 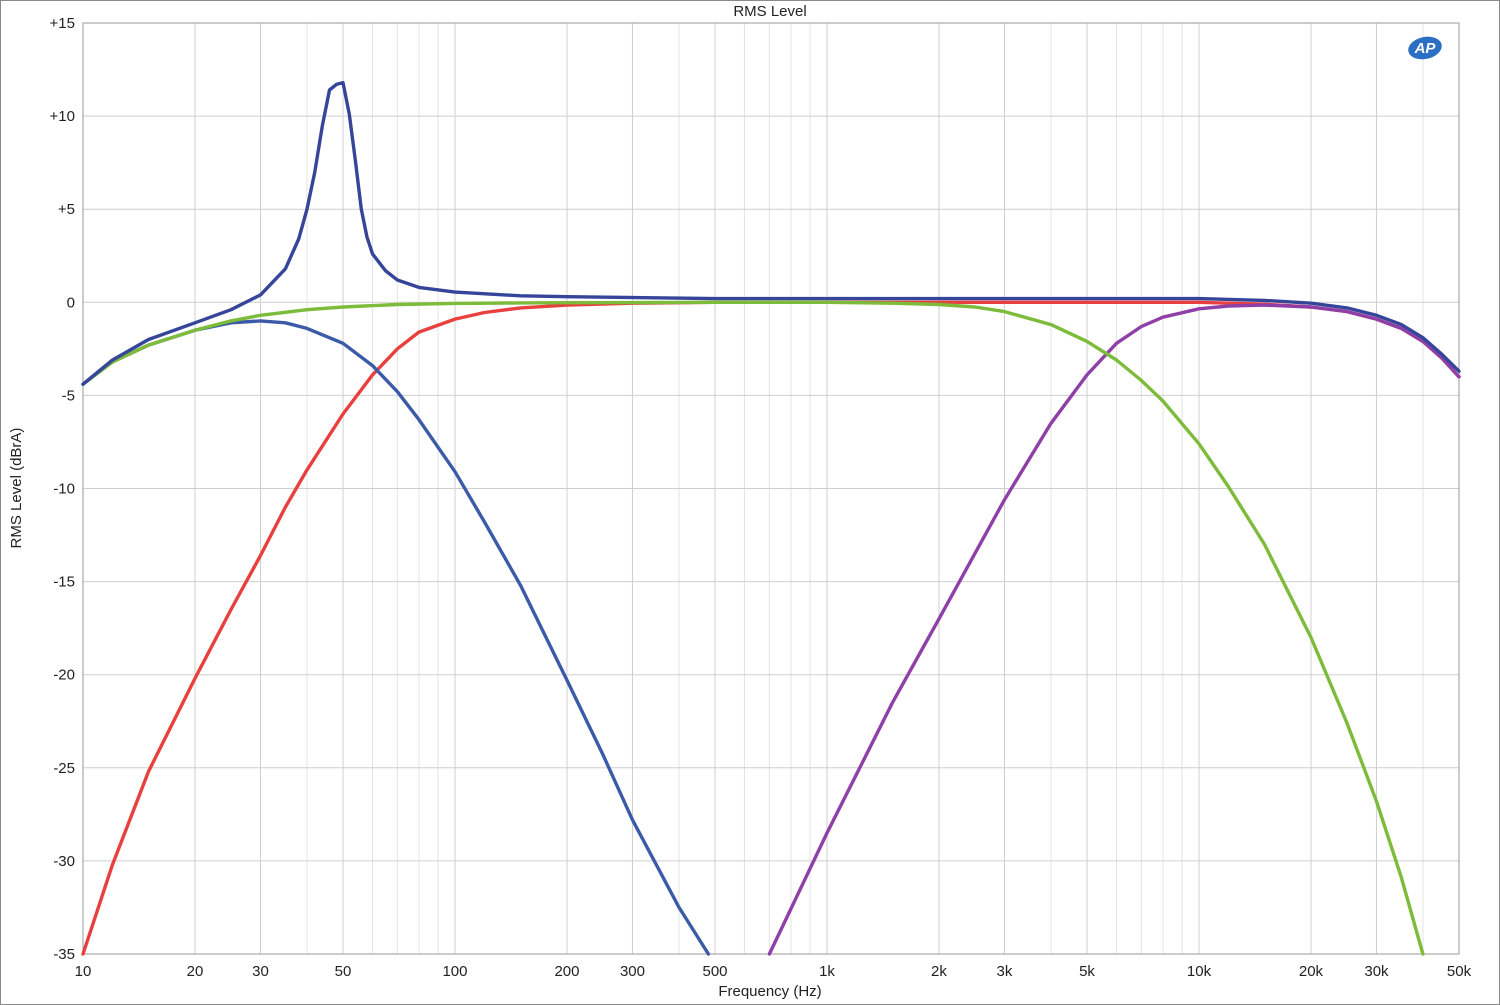 What do you see at coordinates (64, 768) in the screenshot?
I see `y-tick-label: -25` at bounding box center [64, 768].